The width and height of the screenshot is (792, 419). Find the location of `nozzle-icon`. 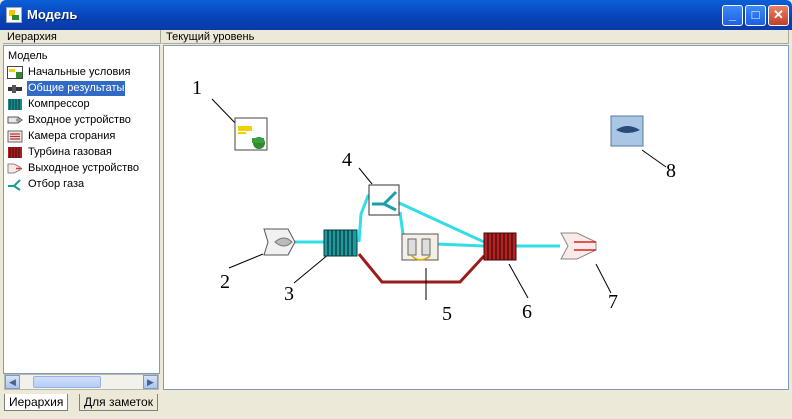

nozzle-icon is located at coordinates (14, 168).